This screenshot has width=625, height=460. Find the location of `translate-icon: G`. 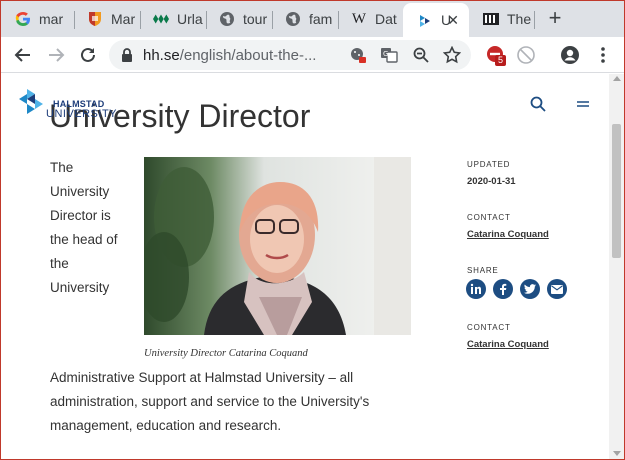

translate-icon: G is located at coordinates (389, 55).